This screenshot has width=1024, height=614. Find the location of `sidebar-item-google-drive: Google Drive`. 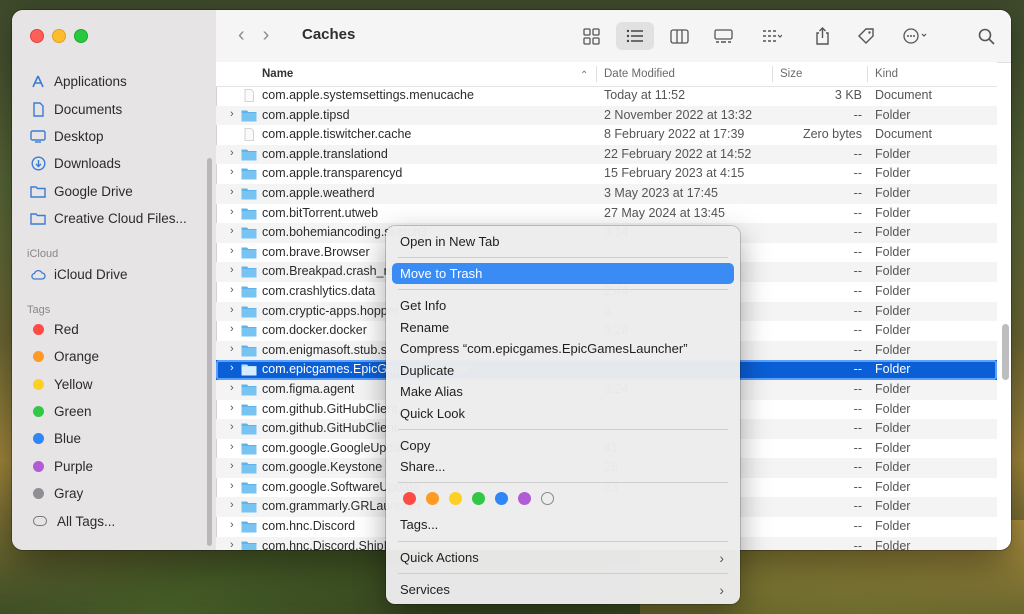

sidebar-item-google-drive: Google Drive is located at coordinates (114, 191).